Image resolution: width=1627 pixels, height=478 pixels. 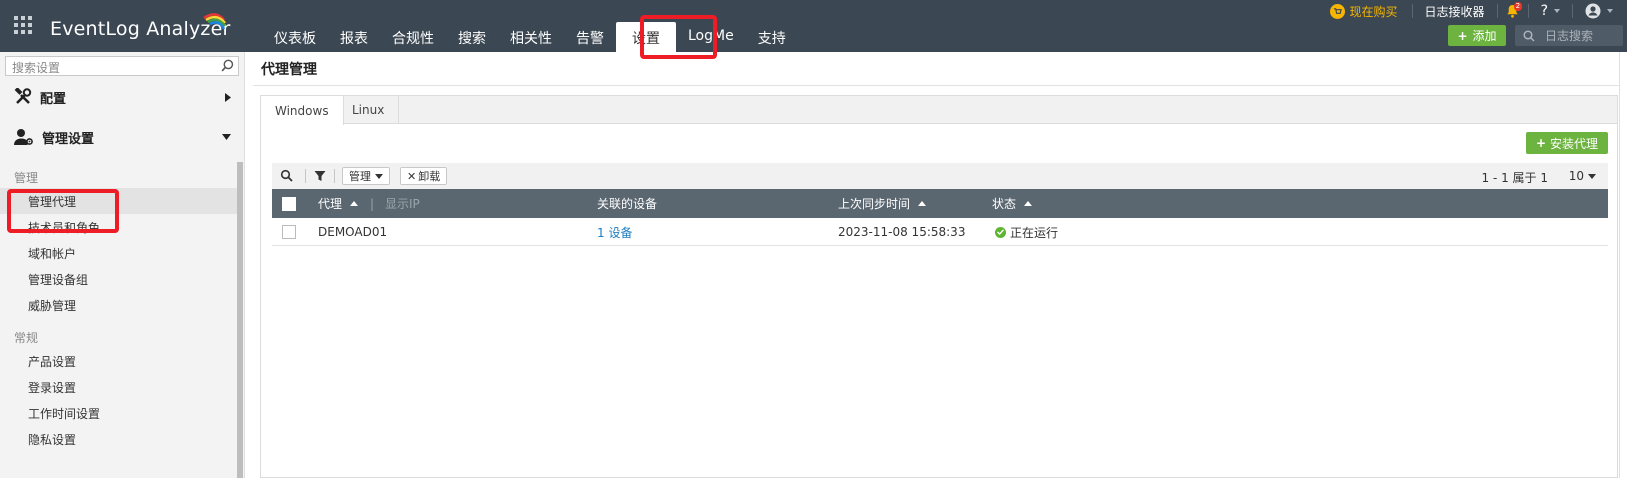 What do you see at coordinates (1544, 11) in the screenshot?
I see `help-icon: ?` at bounding box center [1544, 11].